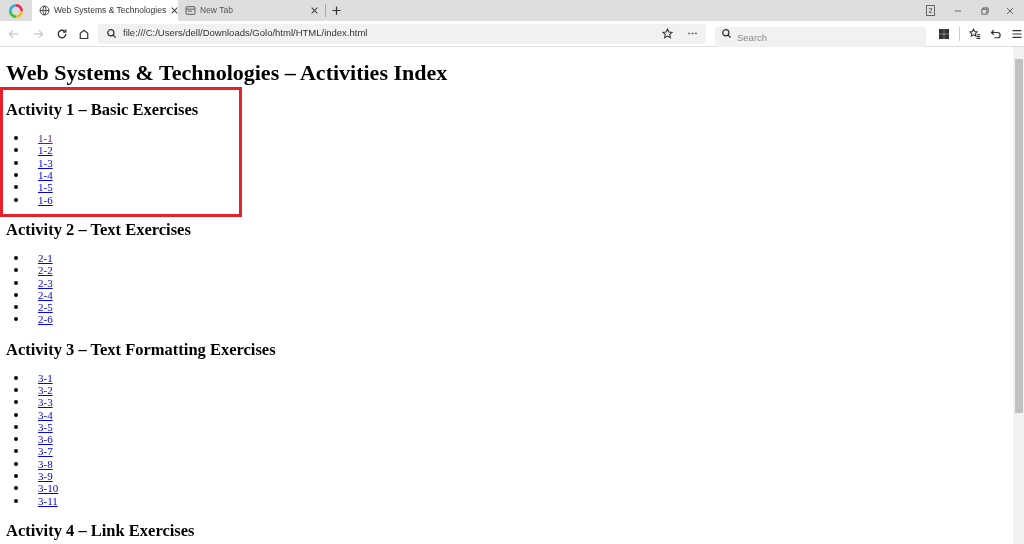  Describe the element at coordinates (667, 33) in the screenshot. I see `star-icon` at that location.